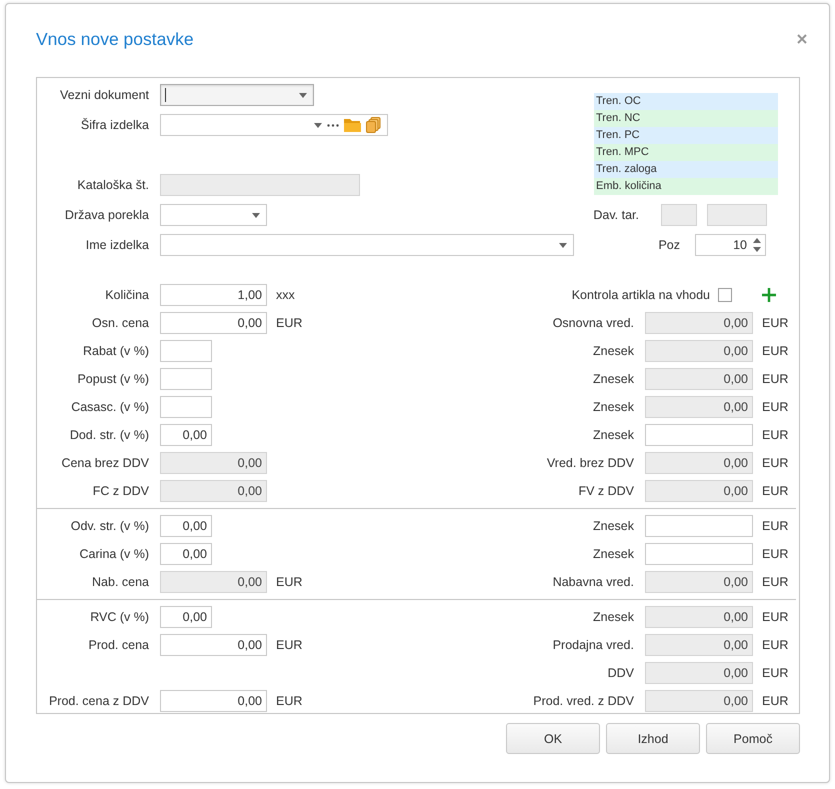 This screenshot has height=789, width=835. Describe the element at coordinates (112, 379) in the screenshot. I see `field-label: Popust (v %)` at that location.